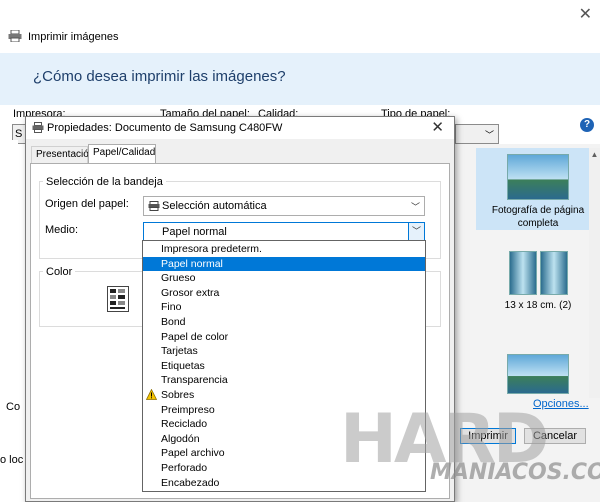 The height and width of the screenshot is (502, 600). Describe the element at coordinates (284, 249) in the screenshot. I see `dropdown-item: Impresora predeterm.` at that location.